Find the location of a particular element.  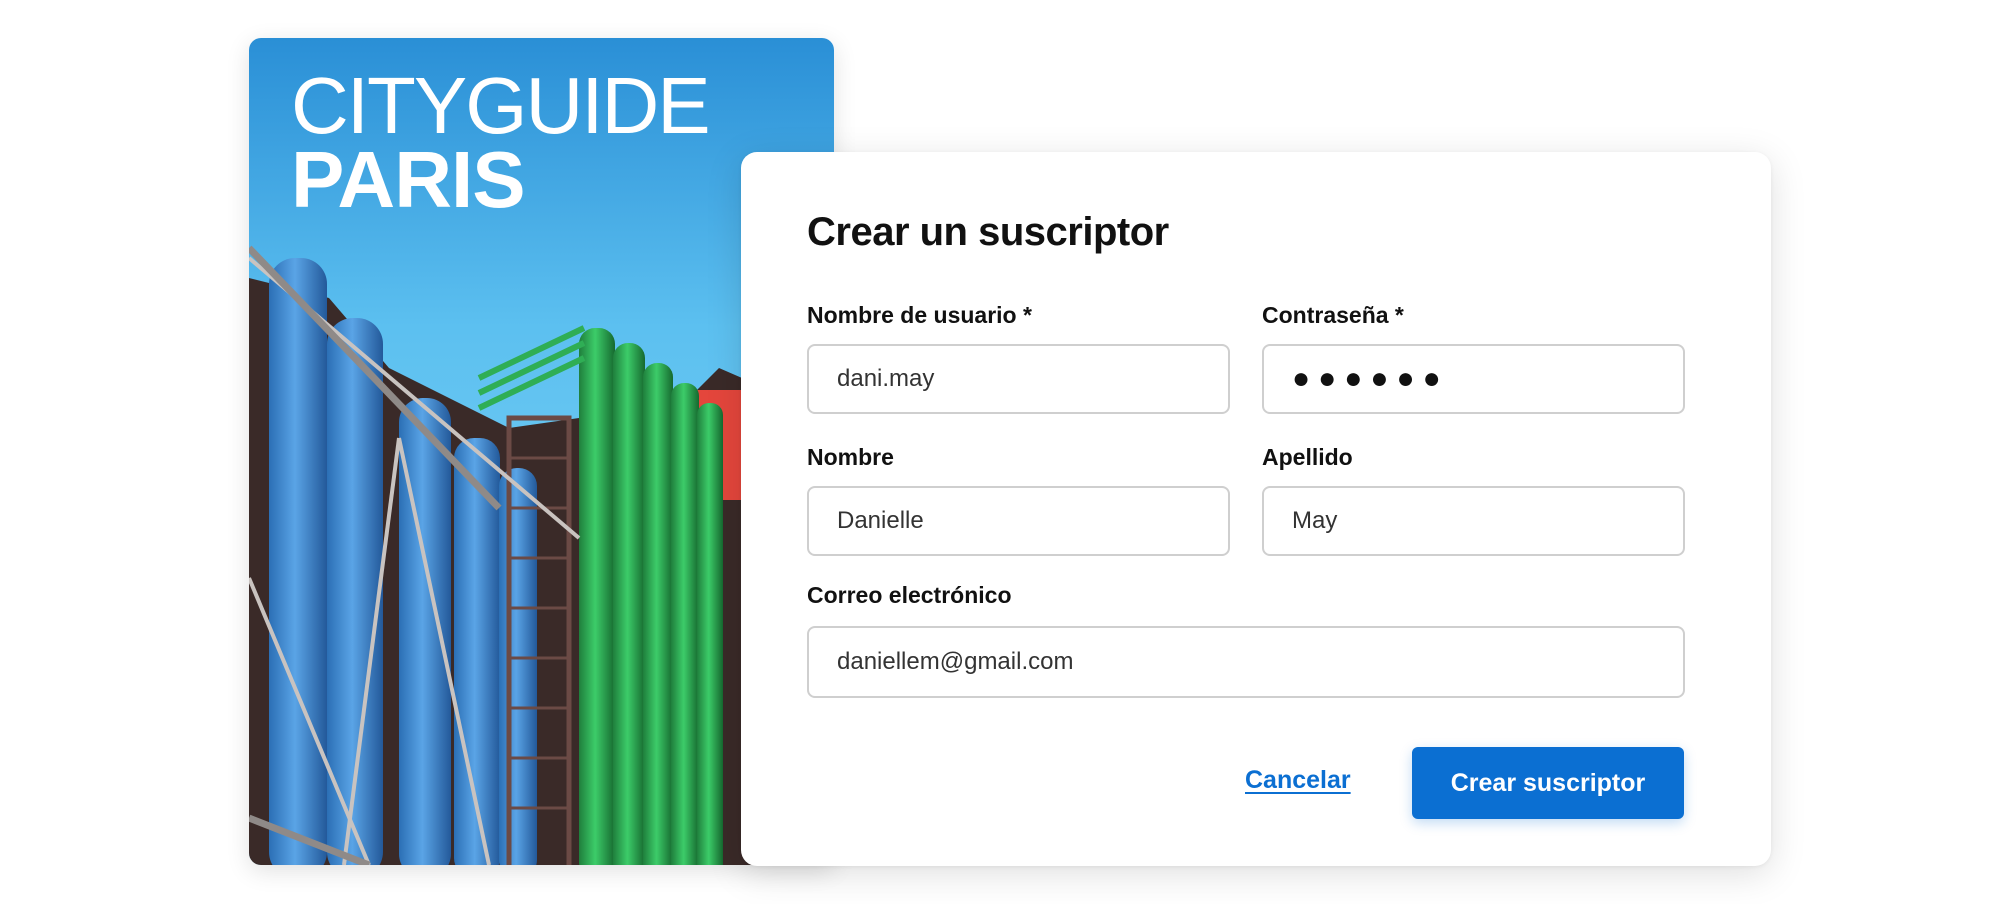

poster-title-line1: CITYGUIDE is located at coordinates (501, 105).